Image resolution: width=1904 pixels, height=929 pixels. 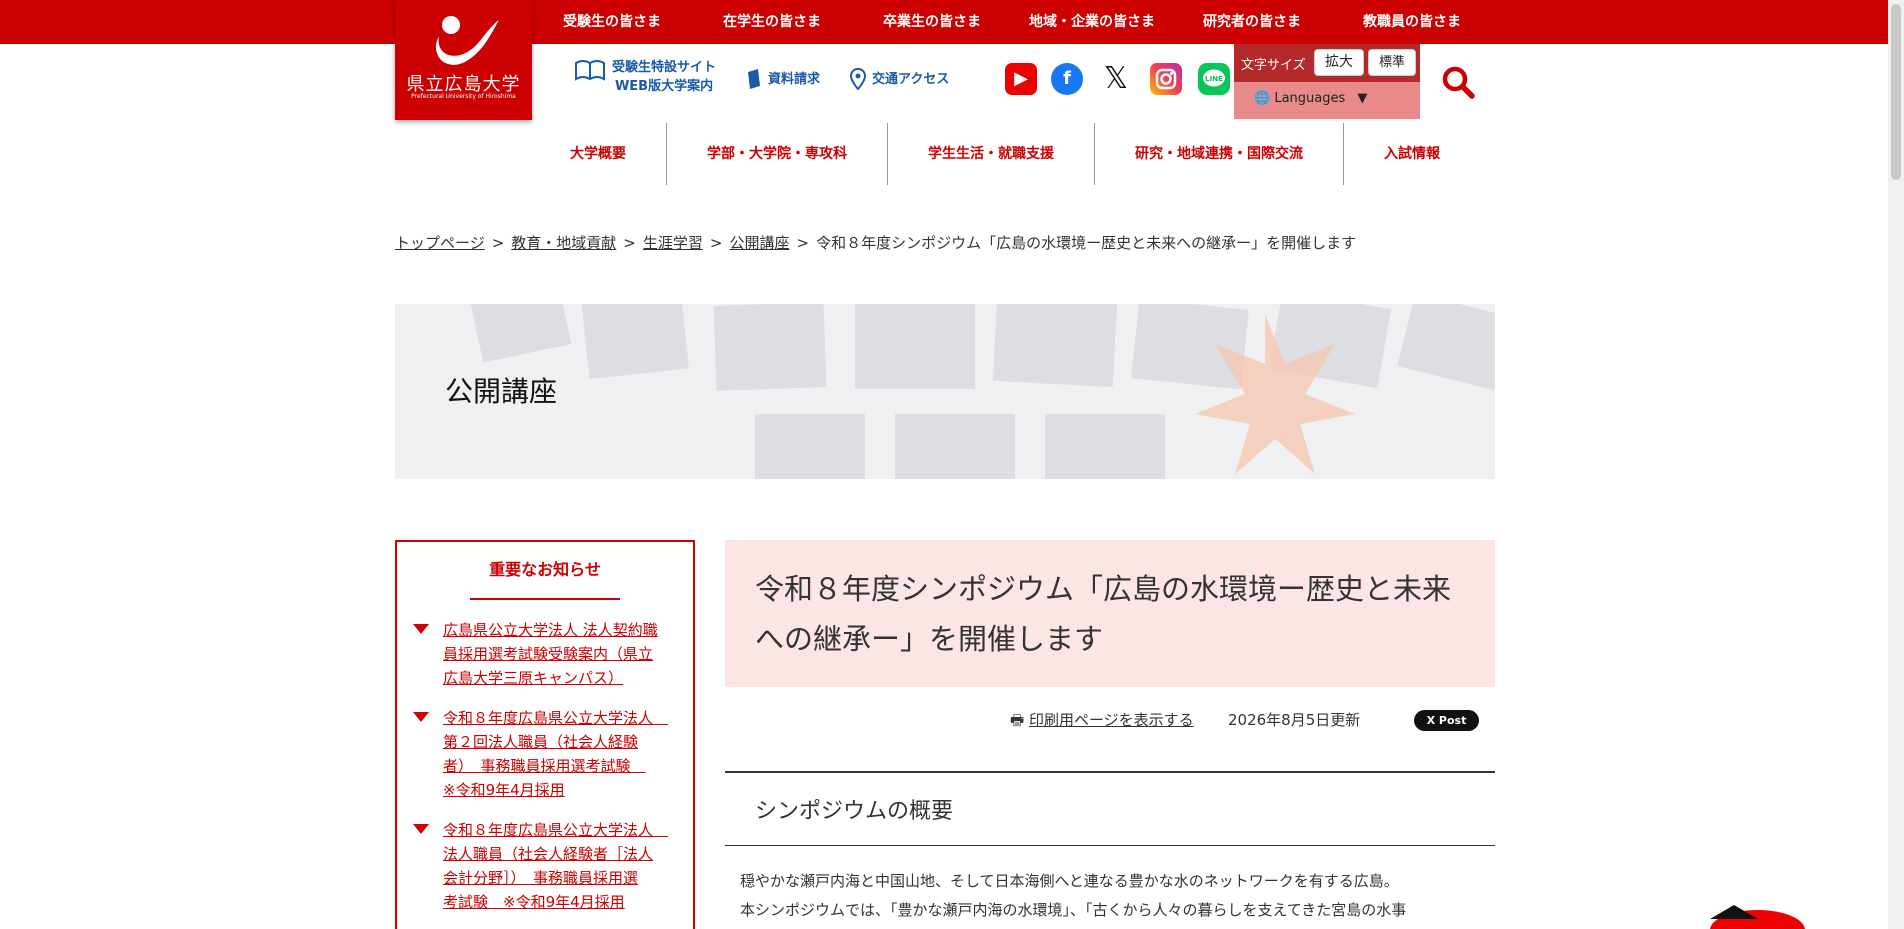 I want to click on exam-site-link: 受験生特設サイト WEB版大学案内, so click(x=645, y=77).